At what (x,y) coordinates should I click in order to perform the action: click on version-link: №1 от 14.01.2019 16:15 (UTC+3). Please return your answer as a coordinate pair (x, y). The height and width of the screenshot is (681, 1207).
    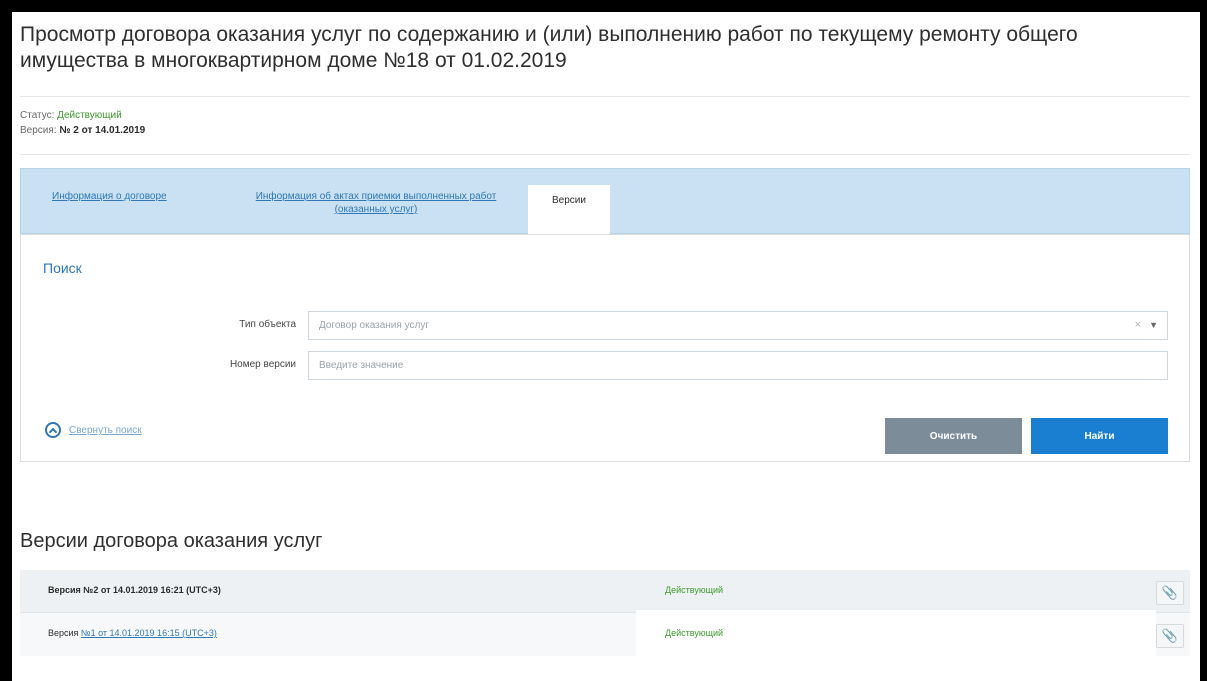
    Looking at the image, I should click on (149, 633).